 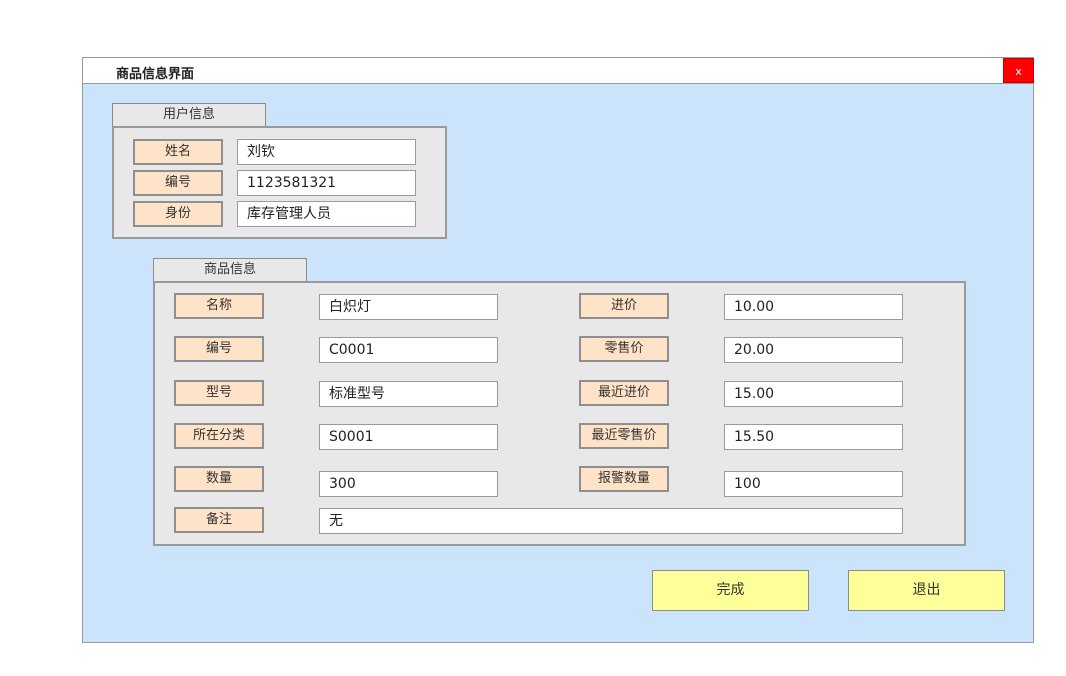 What do you see at coordinates (624, 349) in the screenshot?
I see `retail-price-label: 零售价` at bounding box center [624, 349].